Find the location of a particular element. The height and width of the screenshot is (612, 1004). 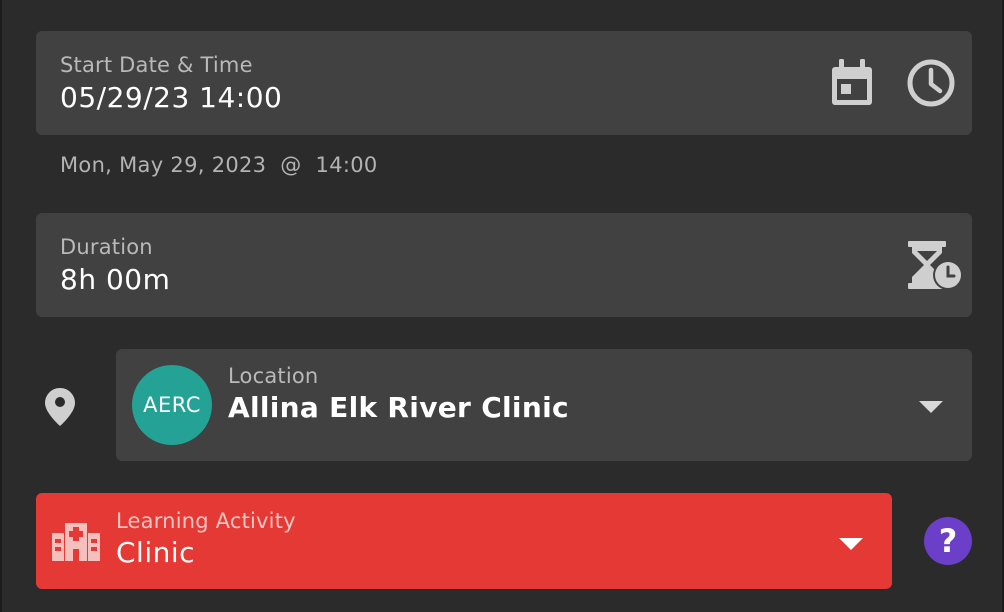

help-button: ? is located at coordinates (948, 541).